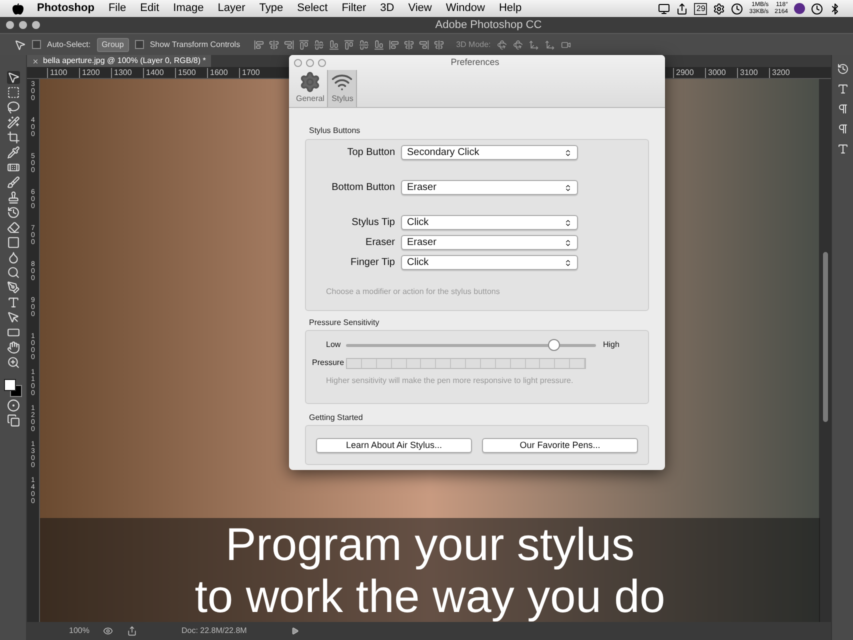  I want to click on high-label: High, so click(611, 345).